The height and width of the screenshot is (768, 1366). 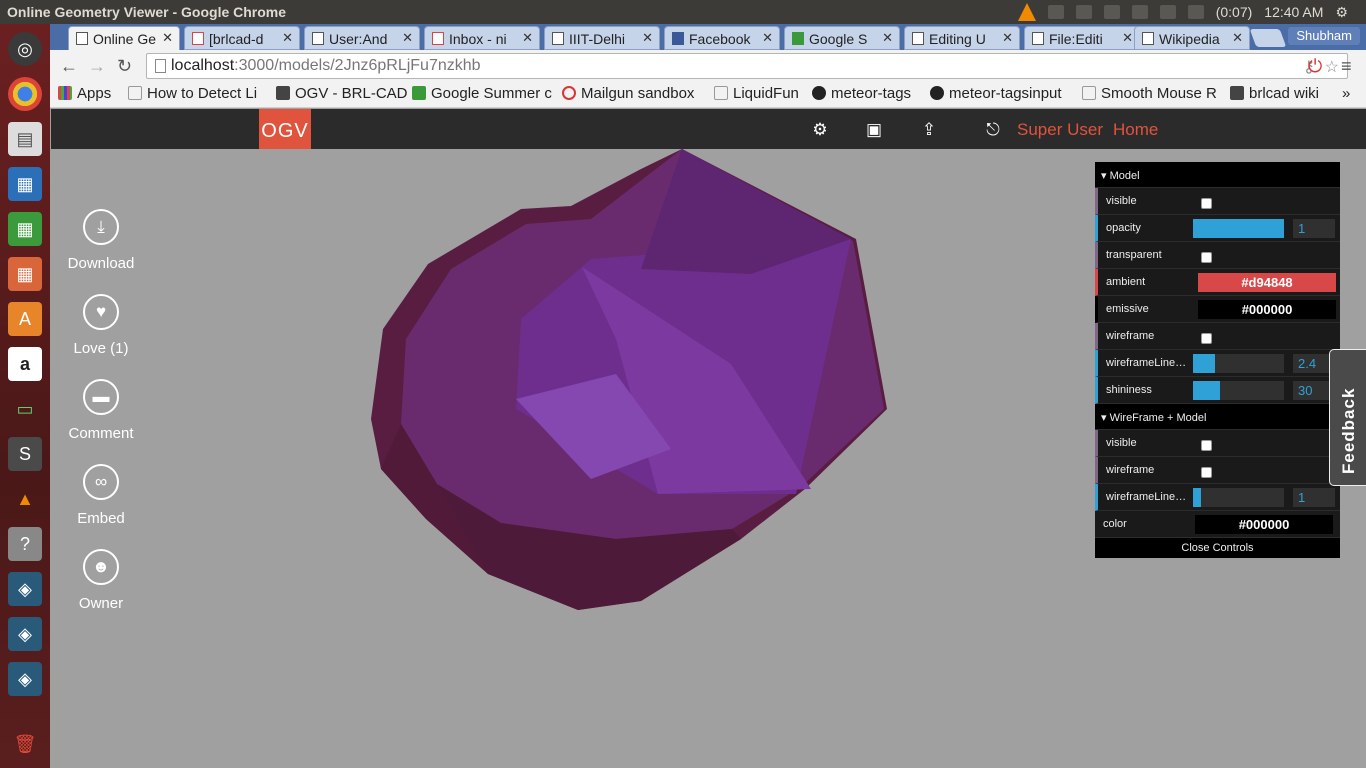 What do you see at coordinates (25, 679) in the screenshot?
I see `terminal-icon-3: ◈` at bounding box center [25, 679].